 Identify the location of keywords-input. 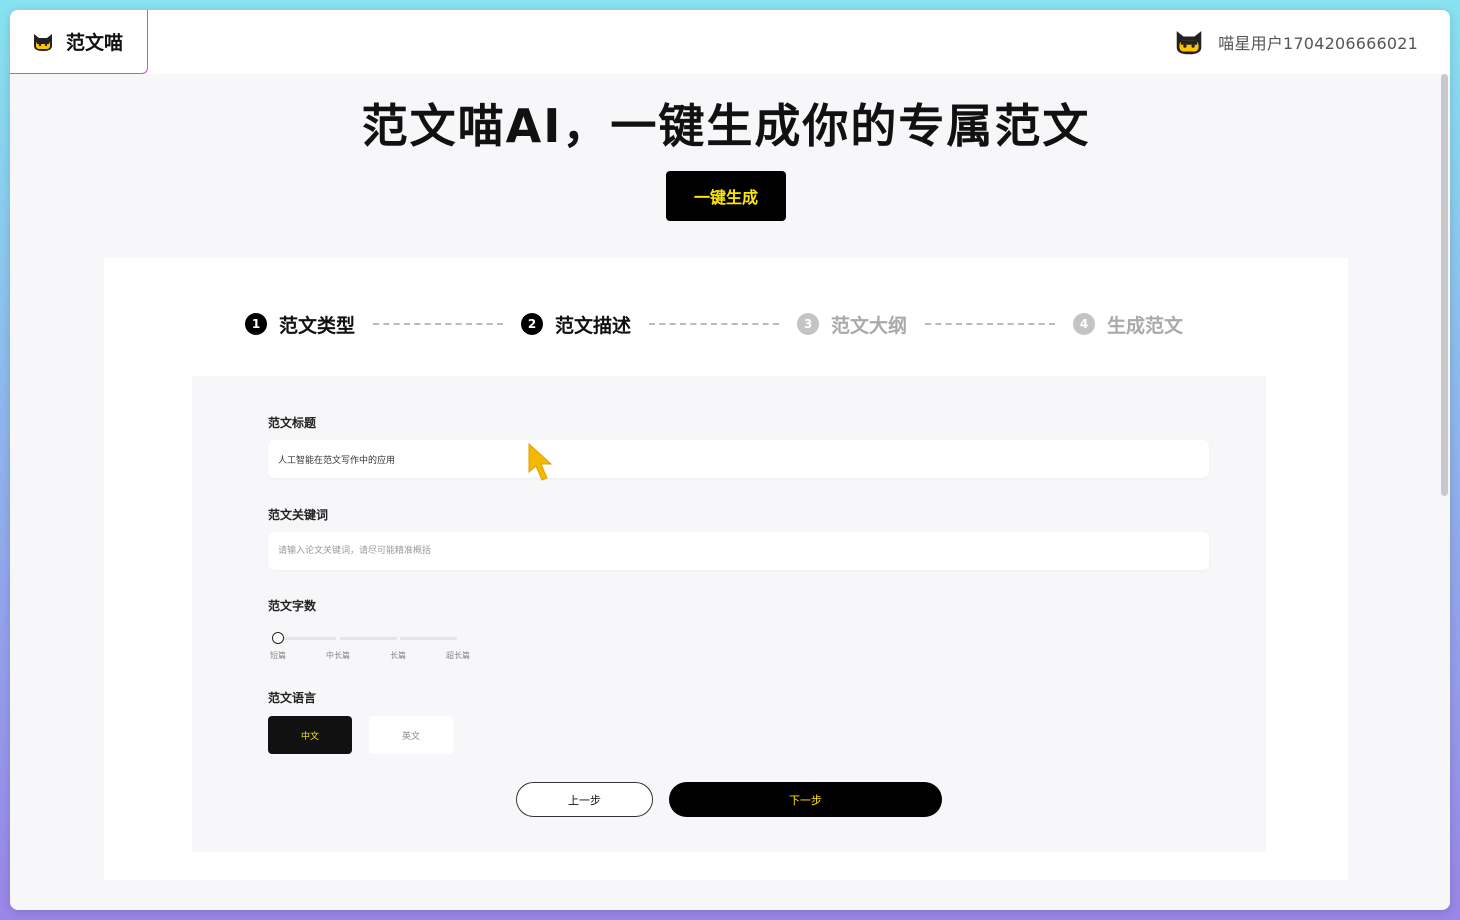
(738, 551).